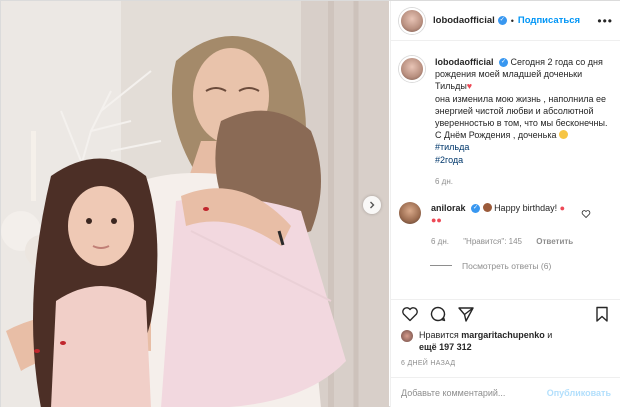 Image resolution: width=620 pixels, height=407 pixels. I want to click on caption-meta: 6 дн., so click(523, 182).